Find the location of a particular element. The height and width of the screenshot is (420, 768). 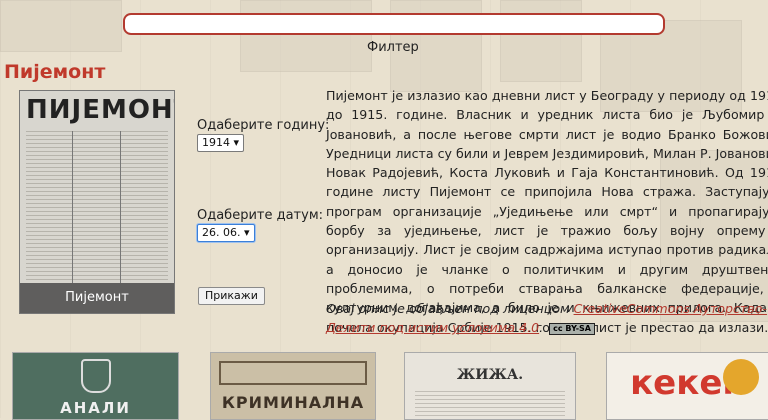

filter-input is located at coordinates (394, 24).